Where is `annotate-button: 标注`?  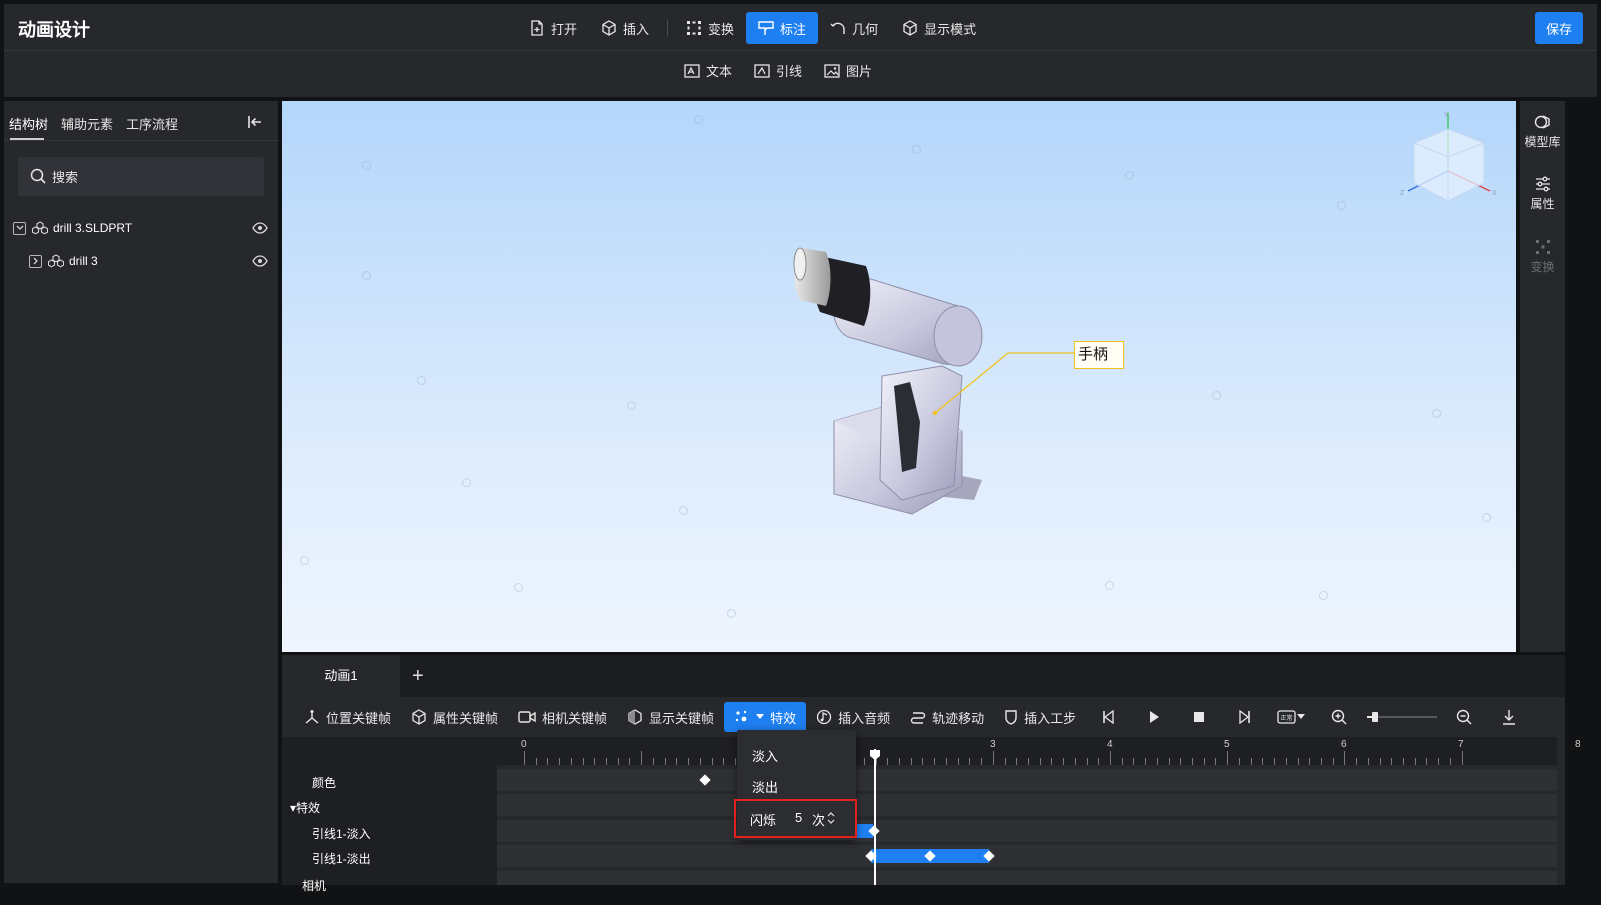 annotate-button: 标注 is located at coordinates (782, 28).